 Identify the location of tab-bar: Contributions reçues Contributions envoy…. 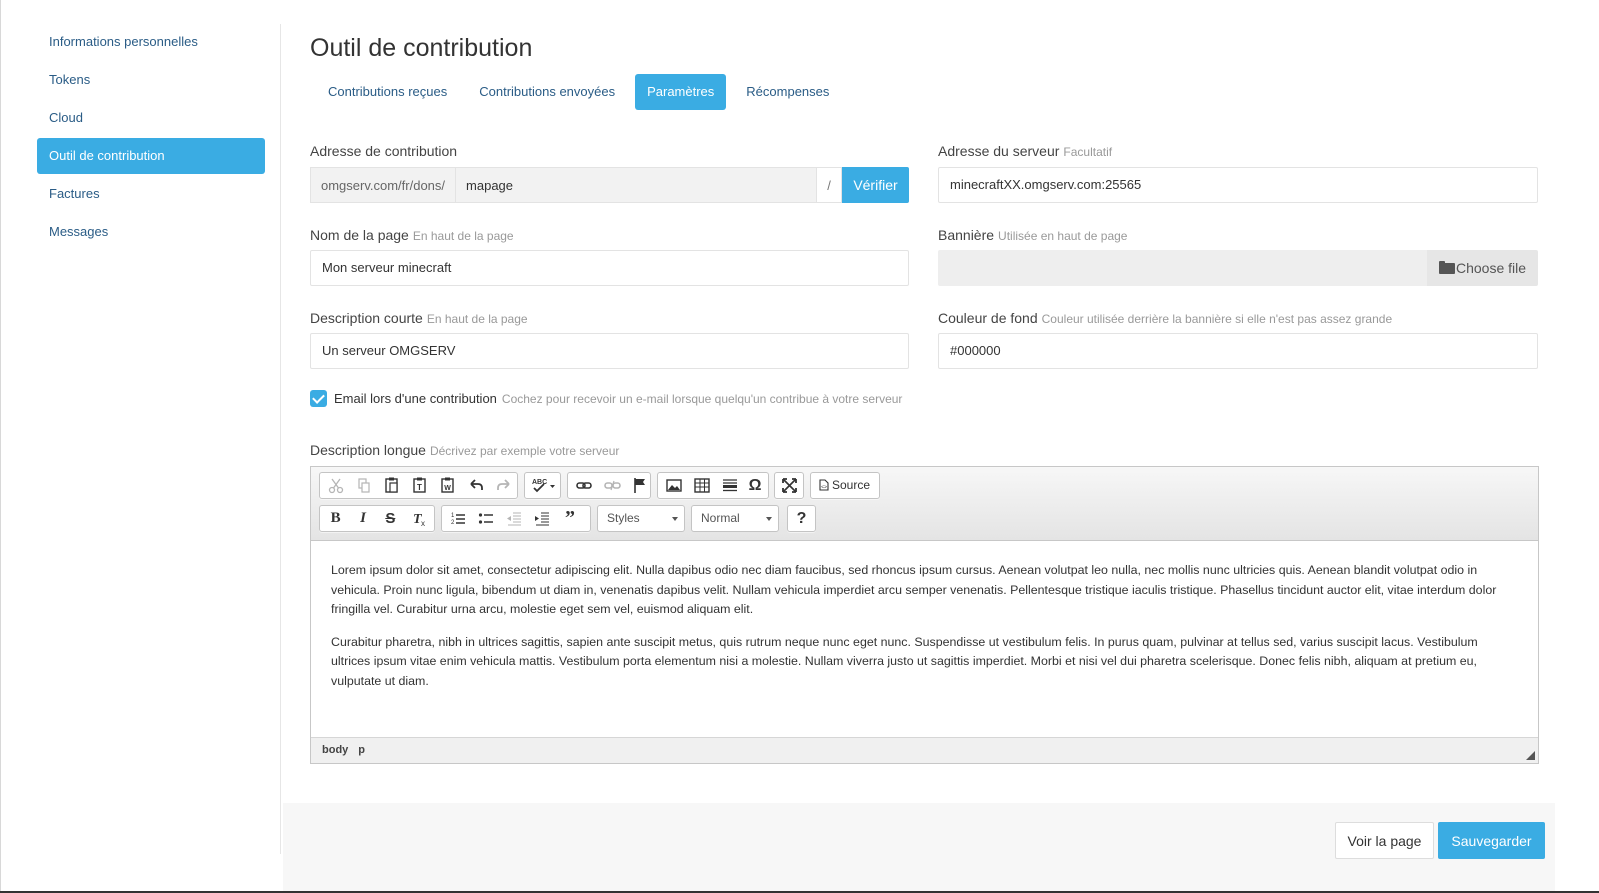
(582, 92).